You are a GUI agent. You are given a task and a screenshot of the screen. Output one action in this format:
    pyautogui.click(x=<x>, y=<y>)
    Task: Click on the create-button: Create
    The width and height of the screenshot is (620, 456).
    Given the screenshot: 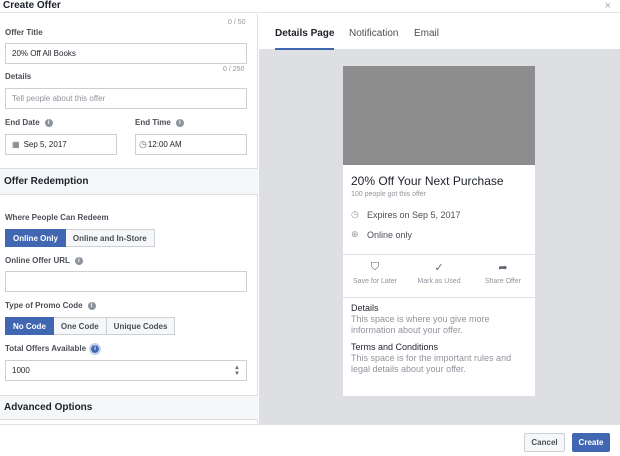 What is the action you would take?
    pyautogui.click(x=591, y=442)
    